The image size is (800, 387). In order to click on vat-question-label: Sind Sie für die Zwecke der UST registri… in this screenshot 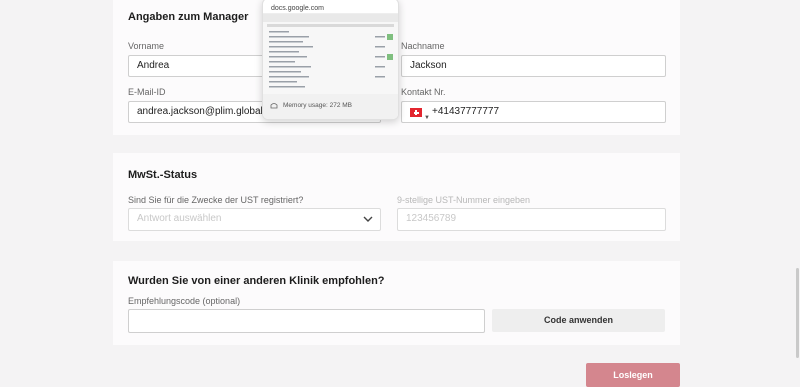, I will do `click(216, 200)`.